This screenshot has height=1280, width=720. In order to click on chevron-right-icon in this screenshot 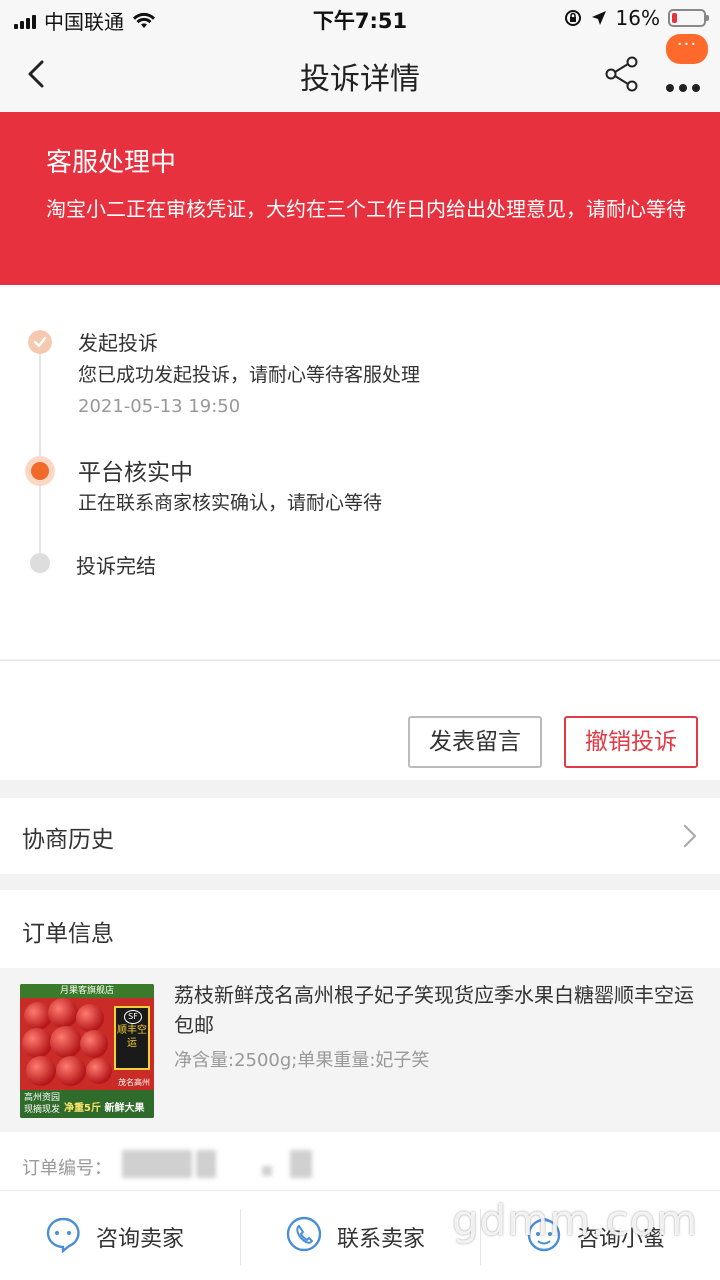, I will do `click(690, 836)`.